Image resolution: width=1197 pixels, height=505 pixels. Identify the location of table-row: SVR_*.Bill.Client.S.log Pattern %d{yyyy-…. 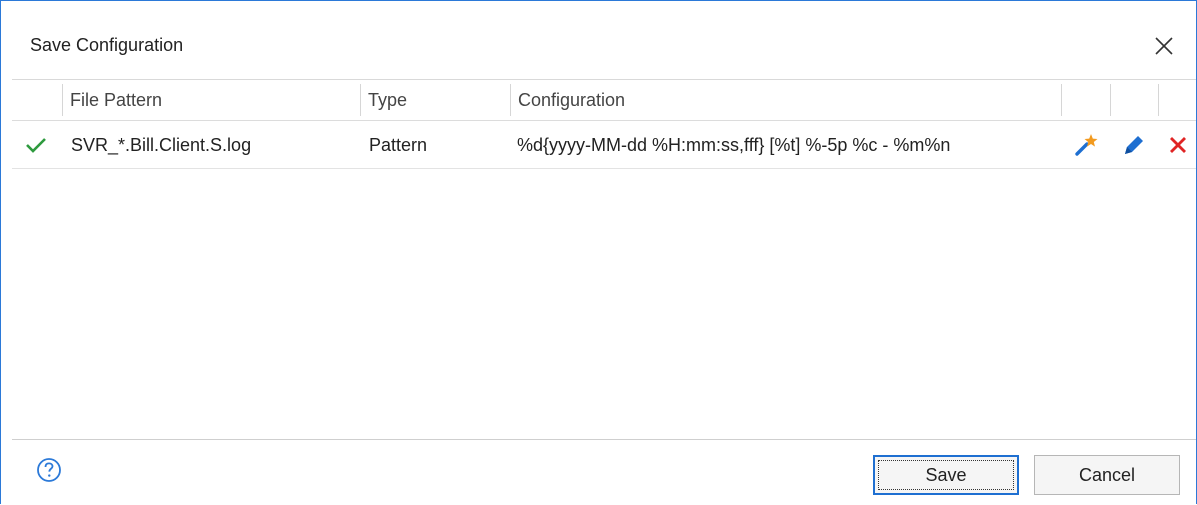
(604, 145).